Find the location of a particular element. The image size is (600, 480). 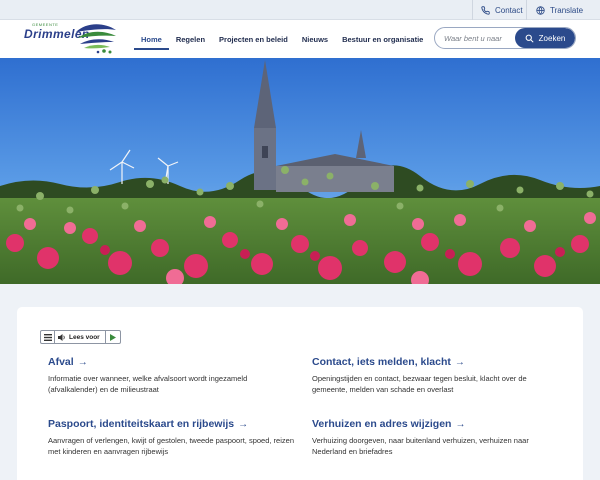

nav-item-regelen: Regelen is located at coordinates (190, 39).